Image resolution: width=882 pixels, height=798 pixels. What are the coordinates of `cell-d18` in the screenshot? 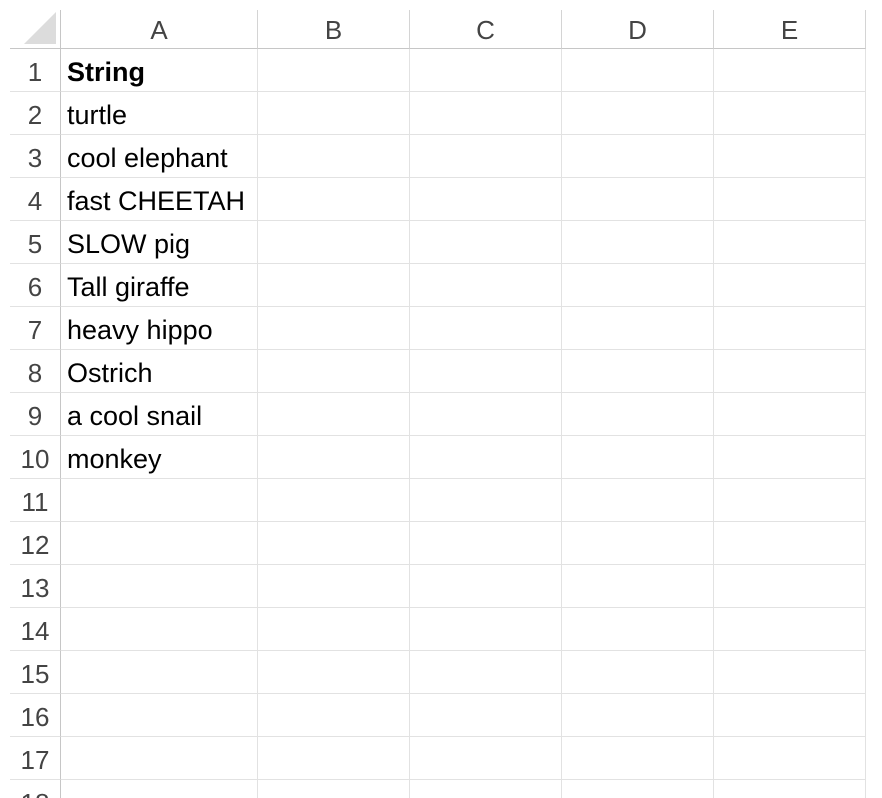 It's located at (638, 789).